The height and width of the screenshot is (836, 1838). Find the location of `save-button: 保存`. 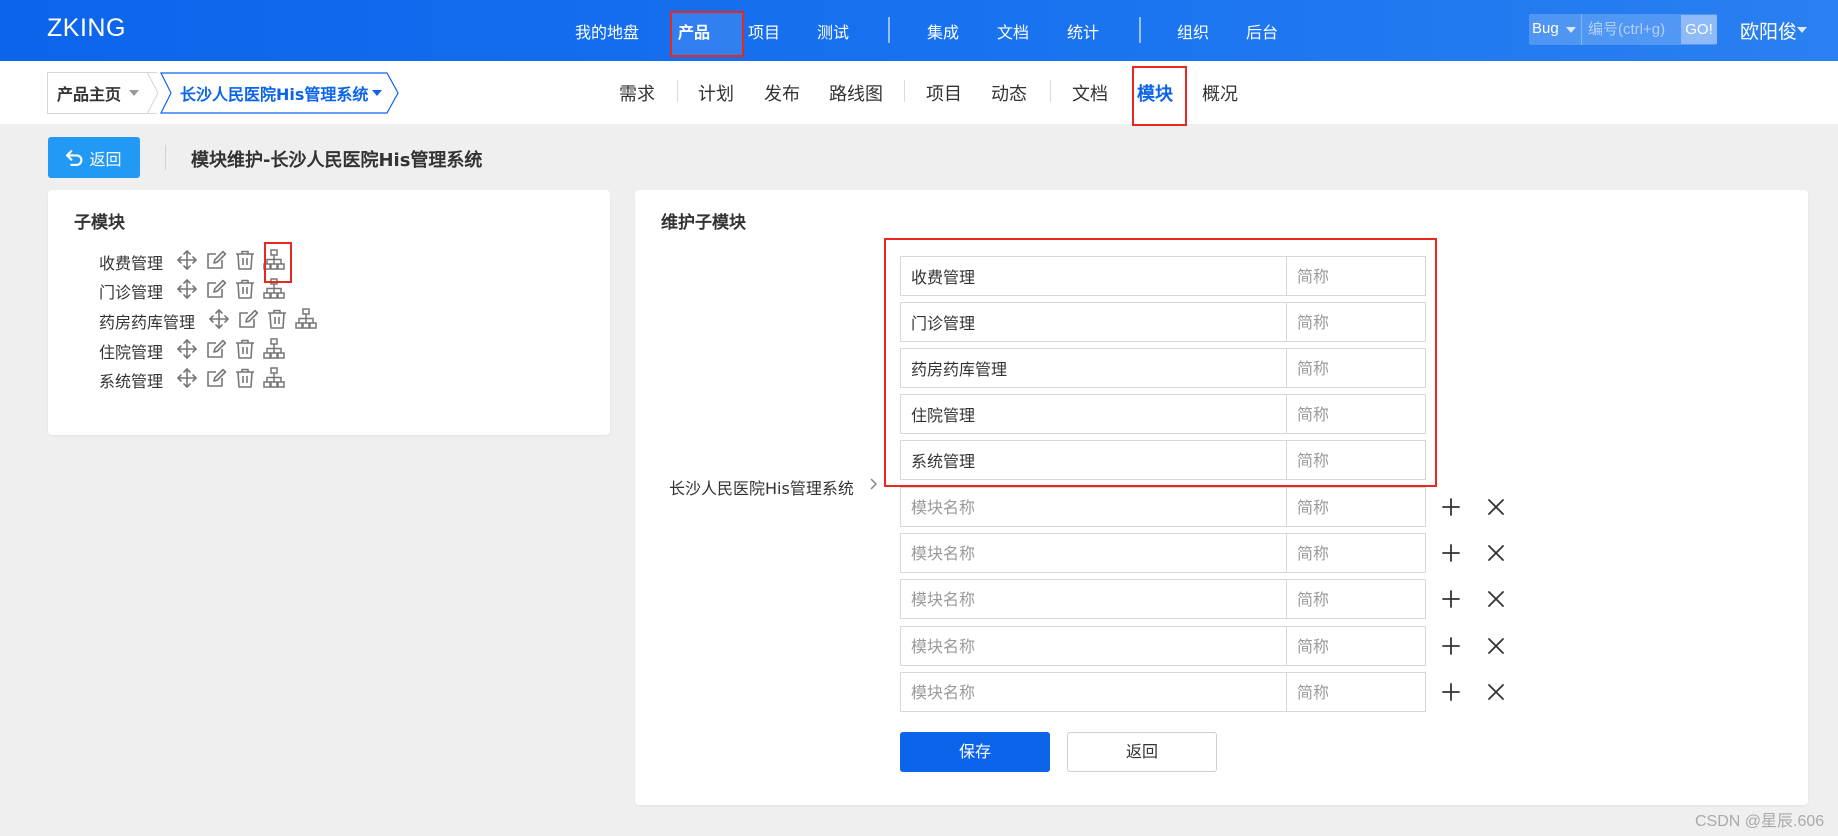

save-button: 保存 is located at coordinates (975, 752).